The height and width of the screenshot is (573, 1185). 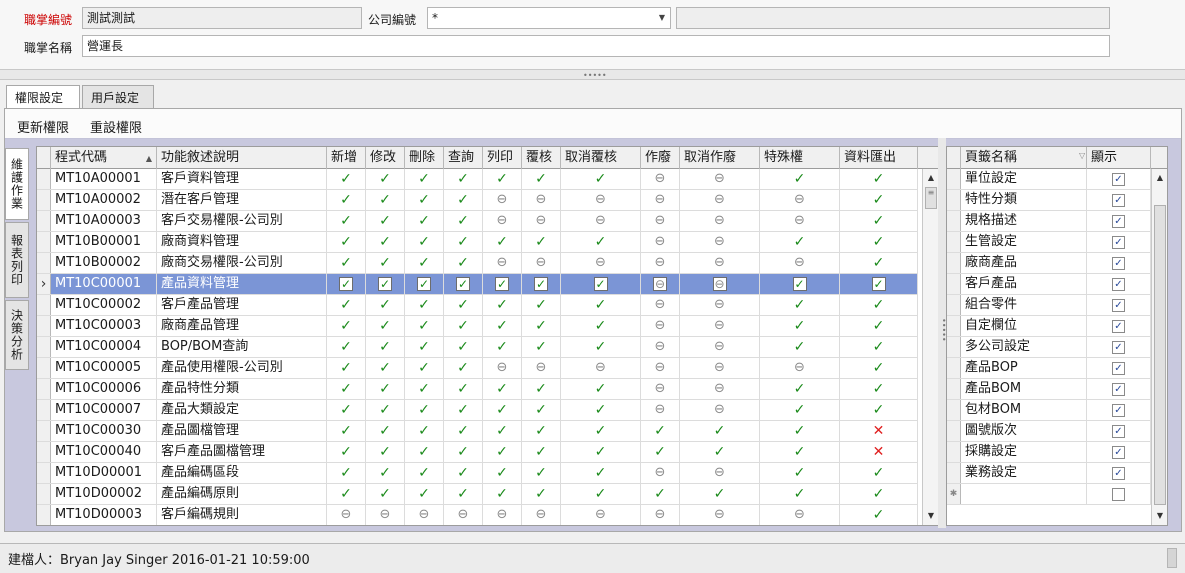 I want to click on table-row: MT10C00030 產品圖檔管理 ✓ ✓ ✓ ✓ ✓ ✓ ✓ ✓ ✓ ✓ ✕, so click(x=477, y=431).